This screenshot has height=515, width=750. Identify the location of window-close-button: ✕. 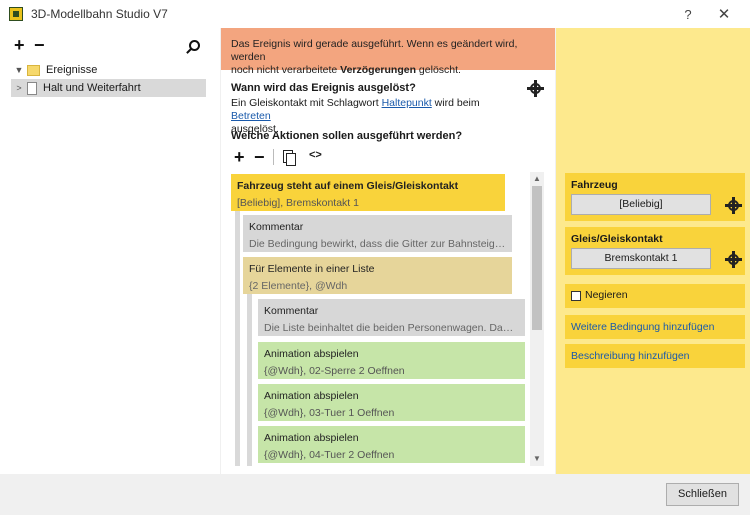
(724, 14).